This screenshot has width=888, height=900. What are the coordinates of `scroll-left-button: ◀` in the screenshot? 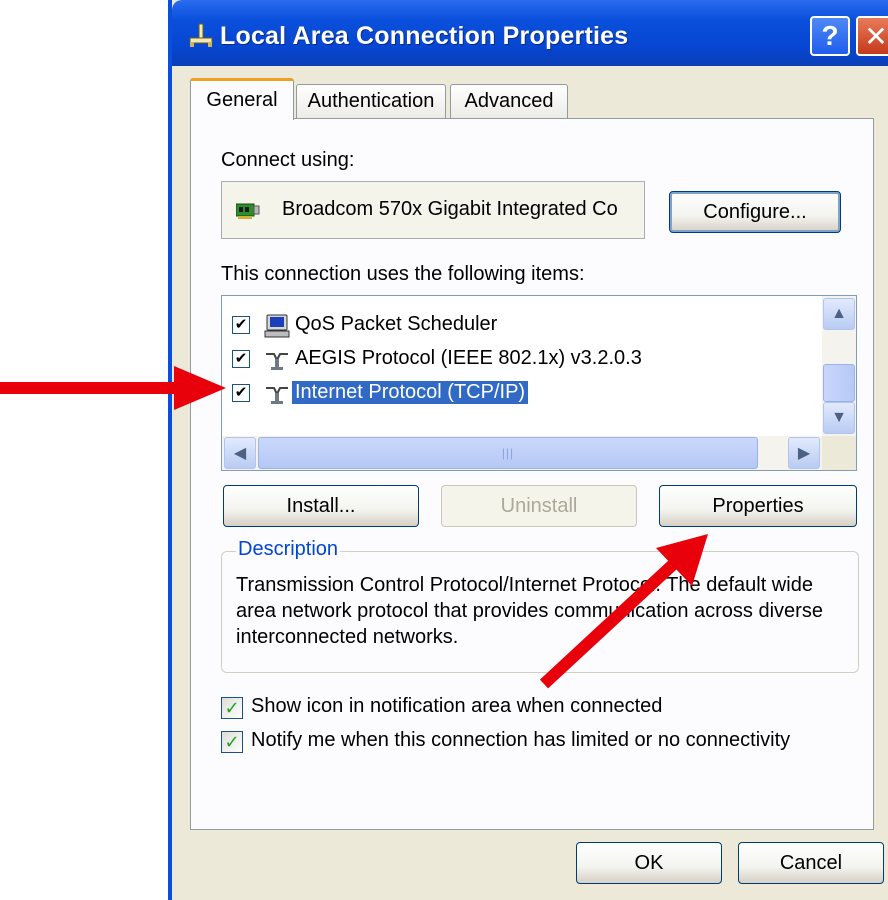 It's located at (240, 453).